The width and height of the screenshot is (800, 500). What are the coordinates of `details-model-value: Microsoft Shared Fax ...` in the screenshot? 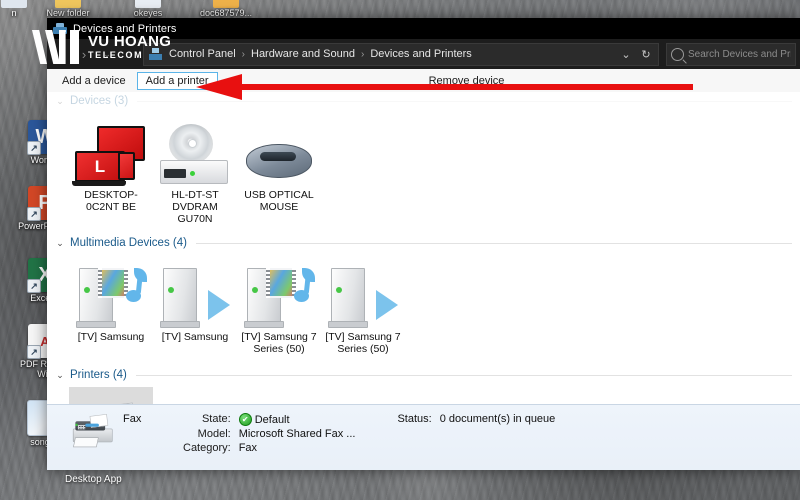 It's located at (297, 434).